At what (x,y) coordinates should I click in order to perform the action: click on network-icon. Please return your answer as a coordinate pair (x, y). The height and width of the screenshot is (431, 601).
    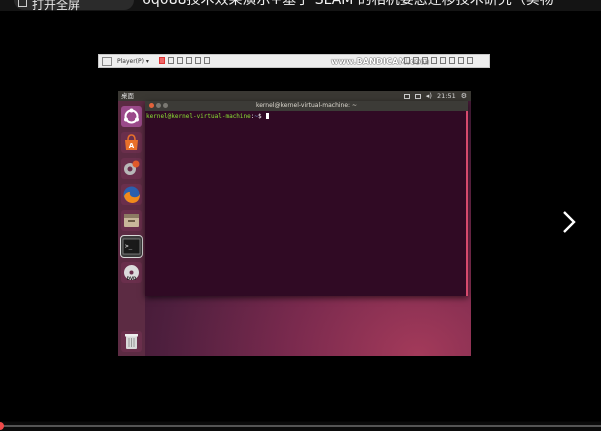
    Looking at the image, I should click on (417, 96).